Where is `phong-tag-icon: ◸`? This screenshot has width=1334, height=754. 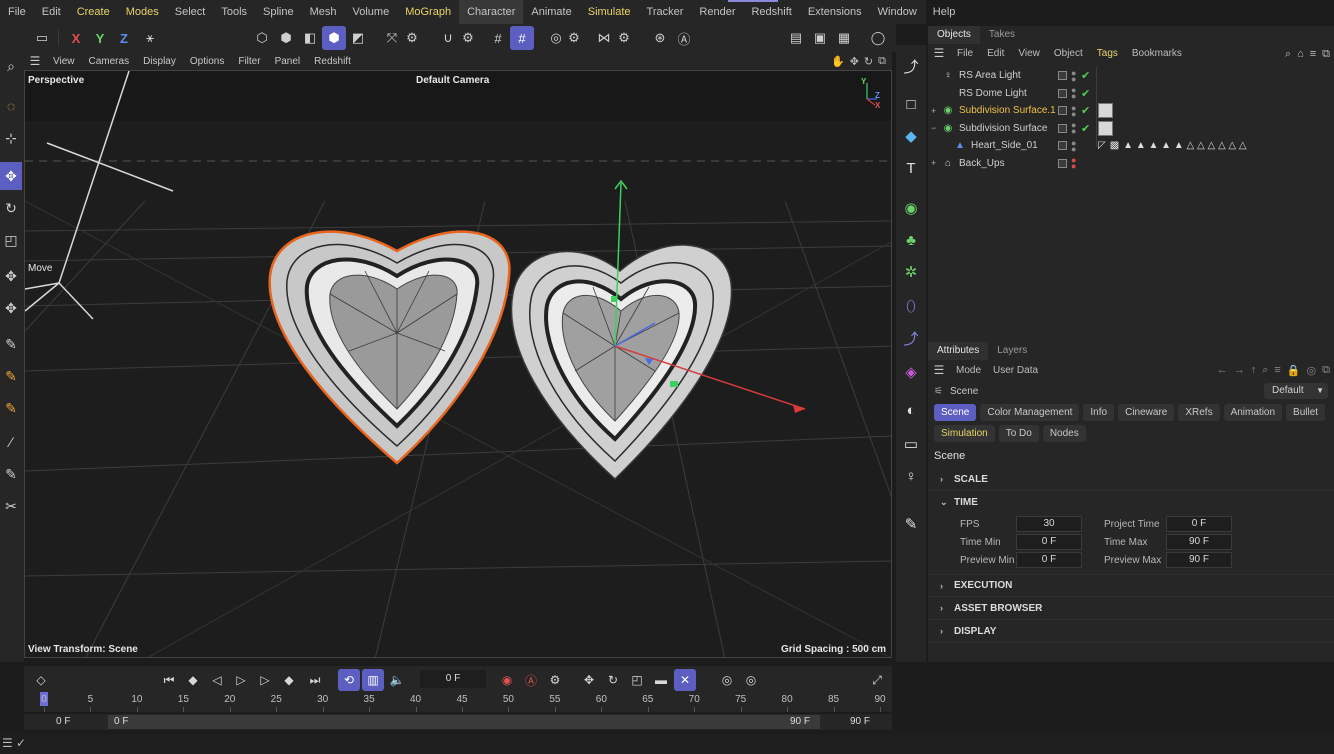 phong-tag-icon: ◸ is located at coordinates (1102, 145).